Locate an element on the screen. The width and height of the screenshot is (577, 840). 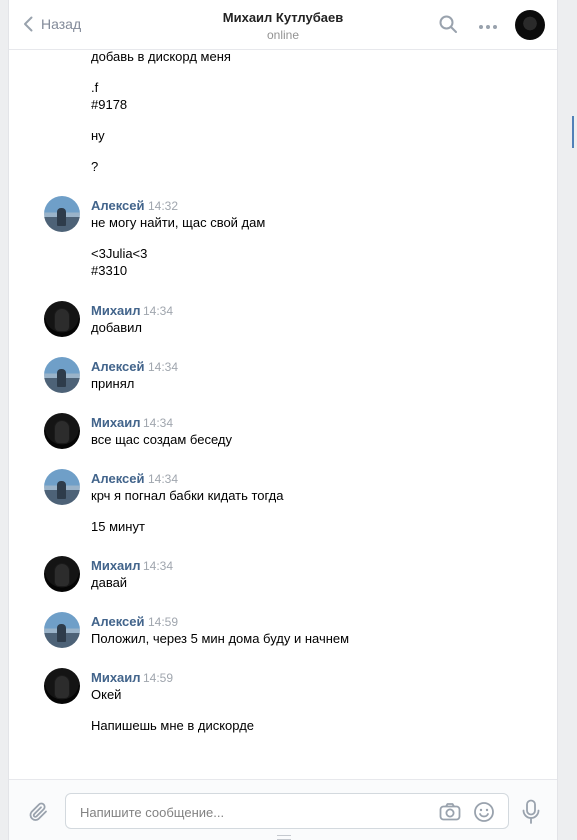
message-text: давай is located at coordinates (109, 582).